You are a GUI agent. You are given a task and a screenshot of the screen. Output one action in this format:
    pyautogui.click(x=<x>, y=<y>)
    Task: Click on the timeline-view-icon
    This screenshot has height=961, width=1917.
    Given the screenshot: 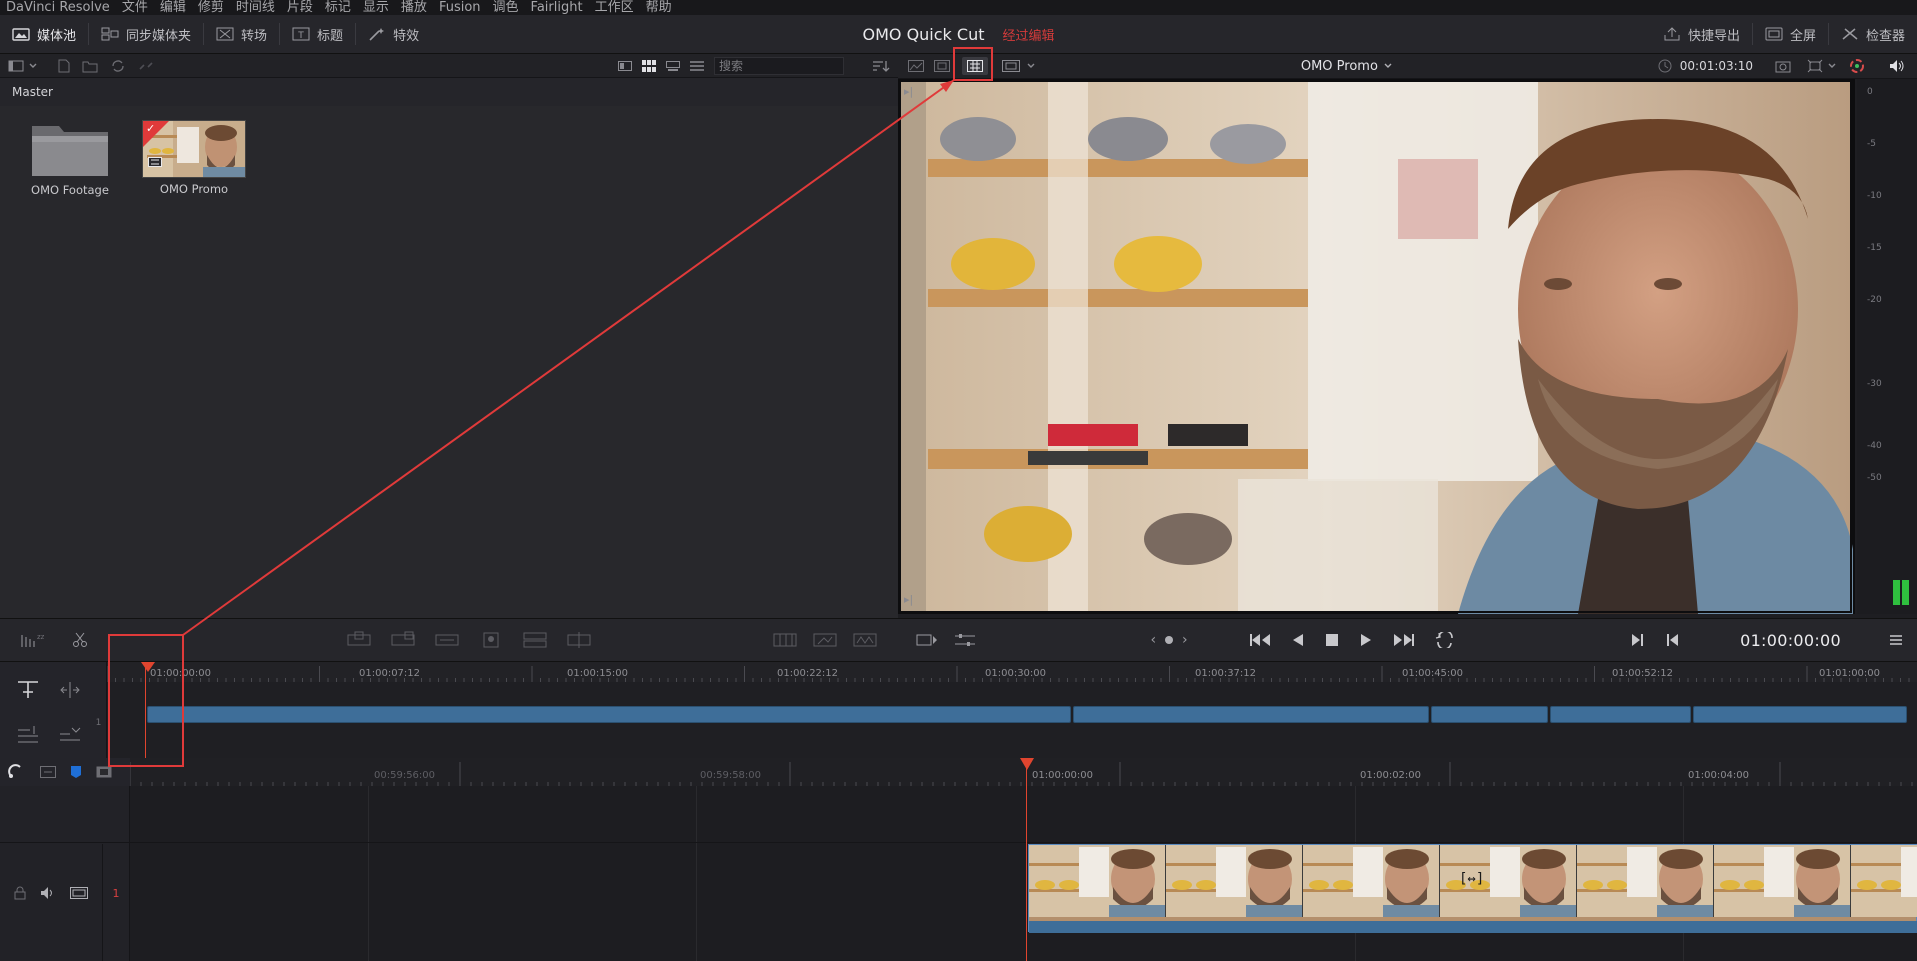 What is the action you would take?
    pyautogui.click(x=975, y=66)
    